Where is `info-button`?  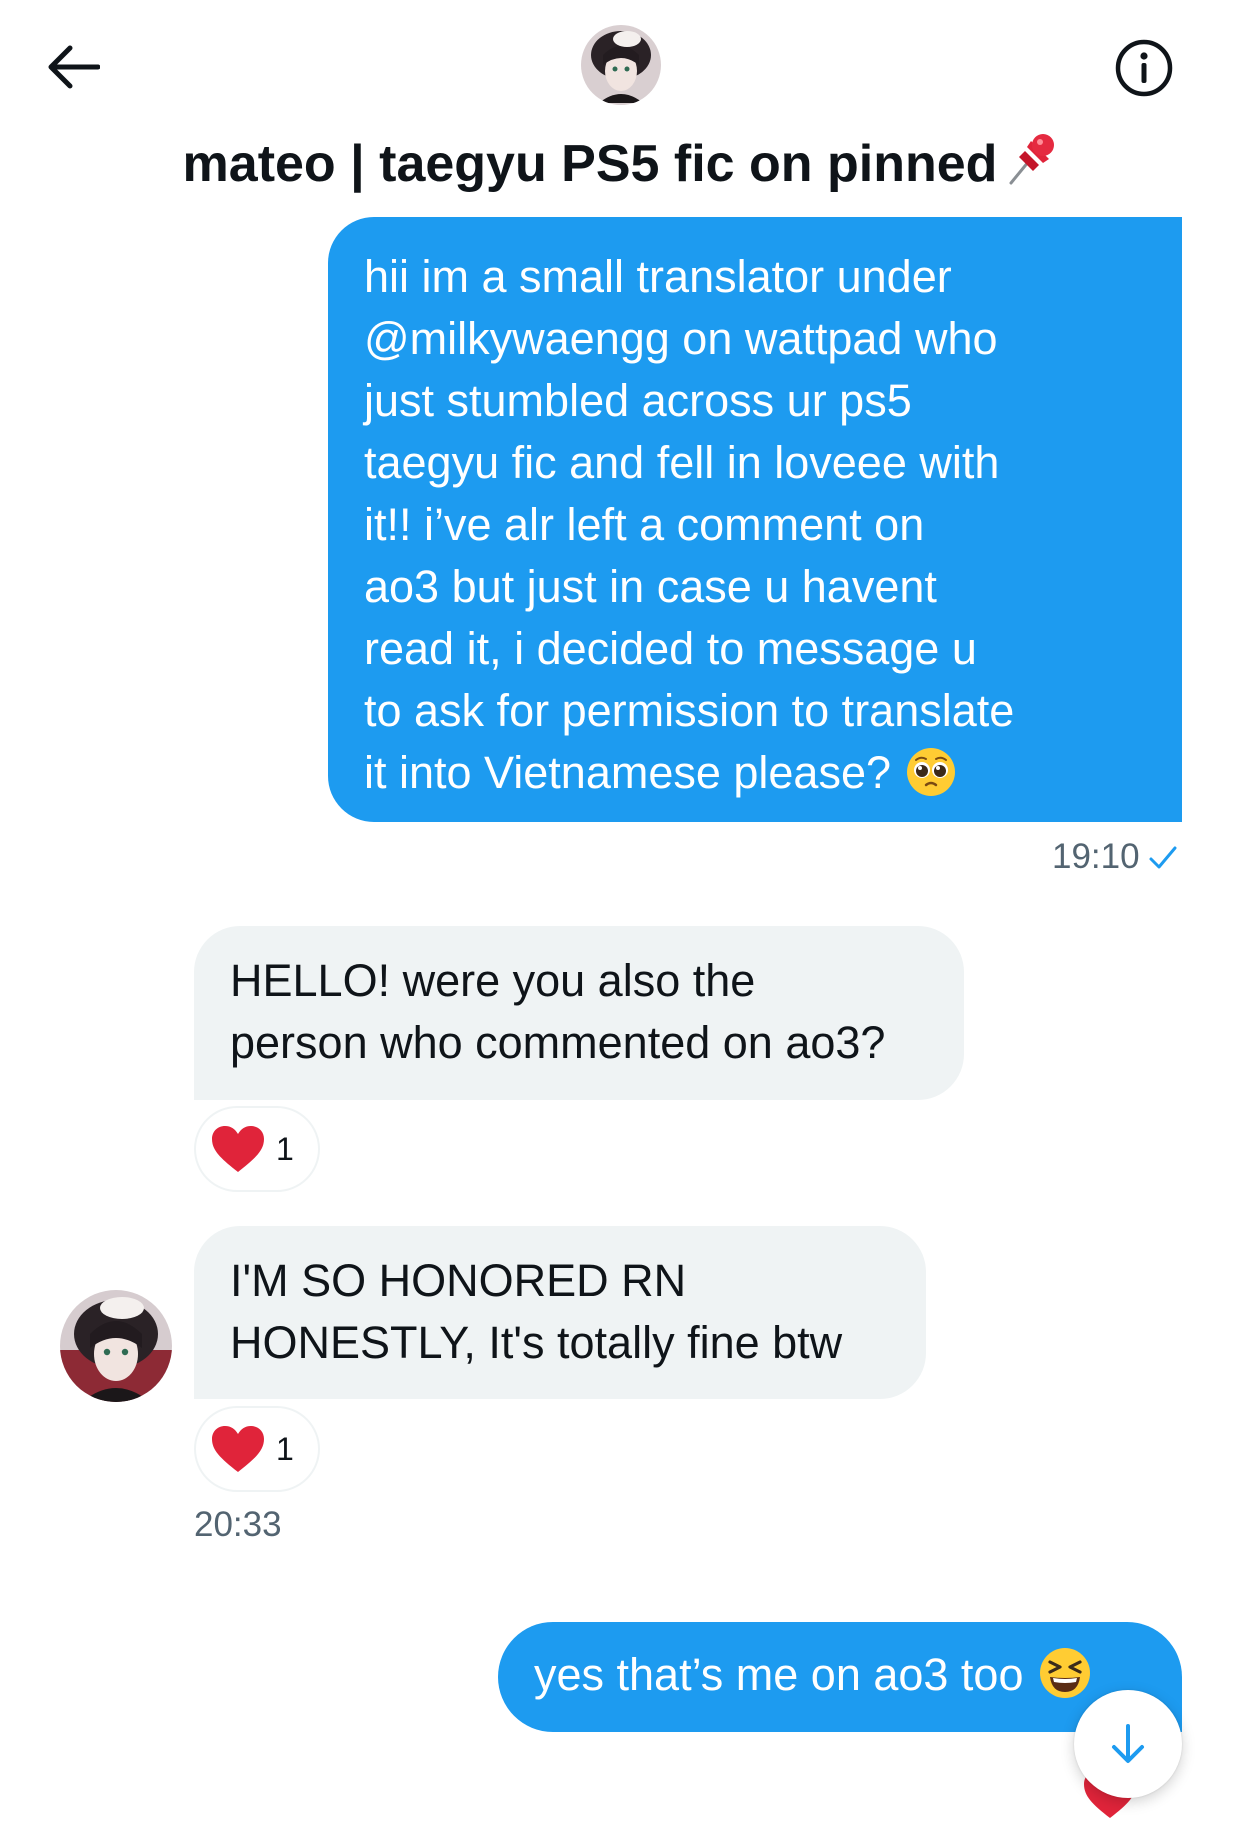 info-button is located at coordinates (1144, 68).